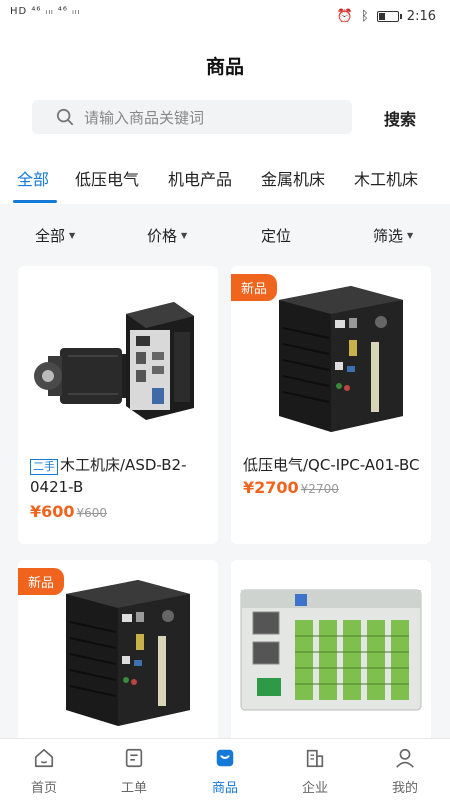  I want to click on tab-woodwork-machine: 木工机床, so click(386, 178).